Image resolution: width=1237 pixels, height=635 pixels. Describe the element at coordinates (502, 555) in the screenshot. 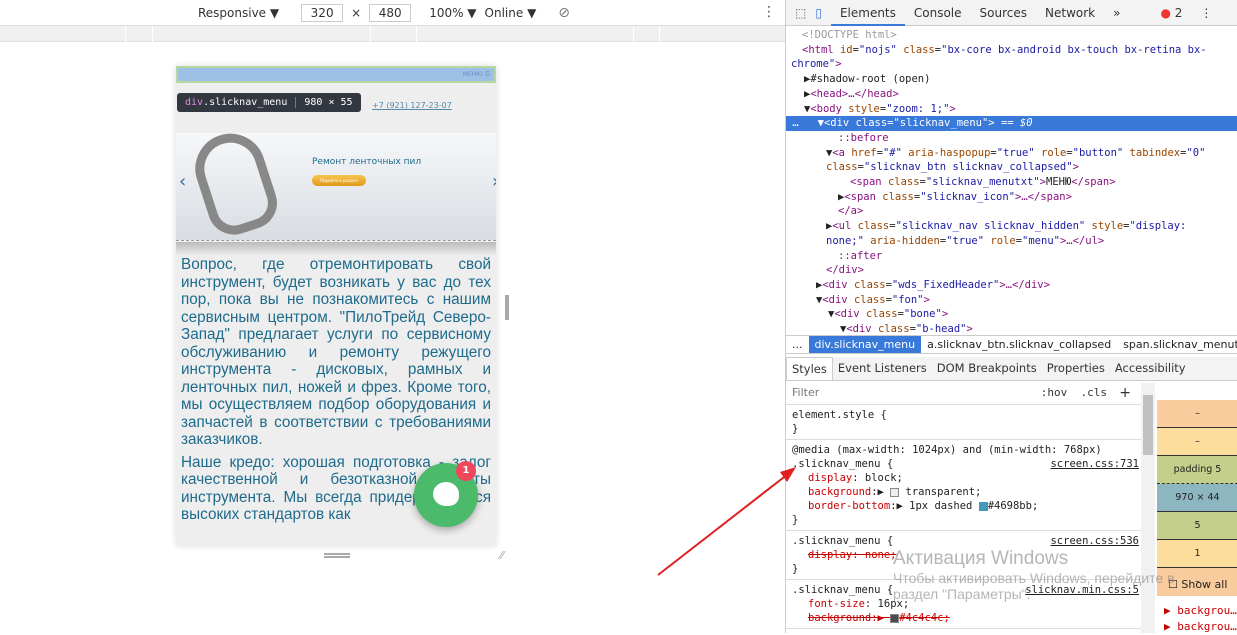

I see `resize-corner-icon: ⁄⁄` at that location.